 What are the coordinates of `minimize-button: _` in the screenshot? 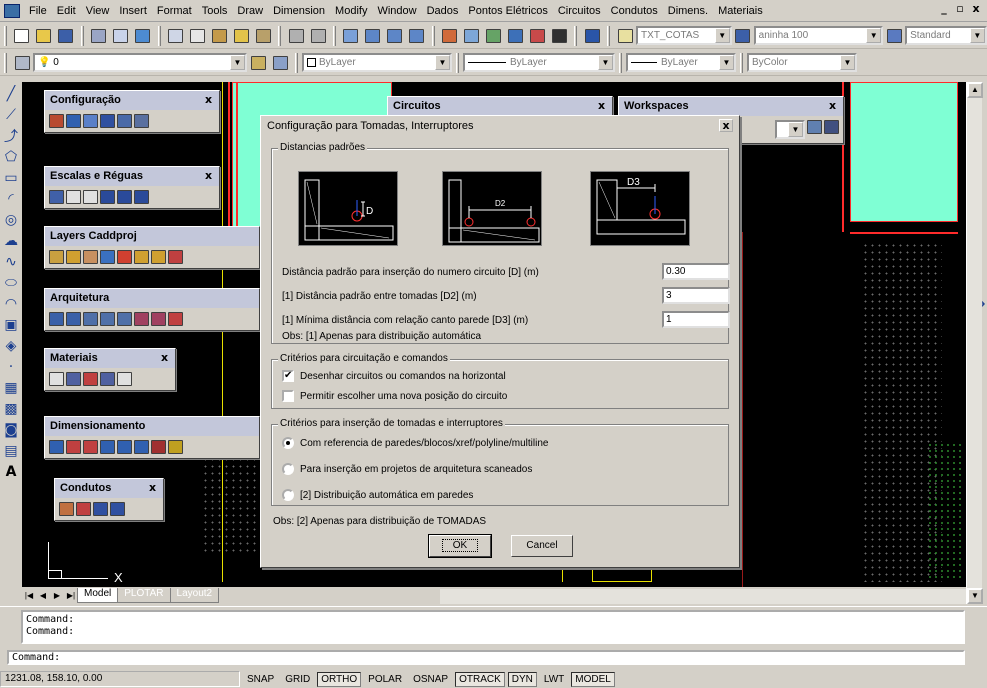 It's located at (944, 9).